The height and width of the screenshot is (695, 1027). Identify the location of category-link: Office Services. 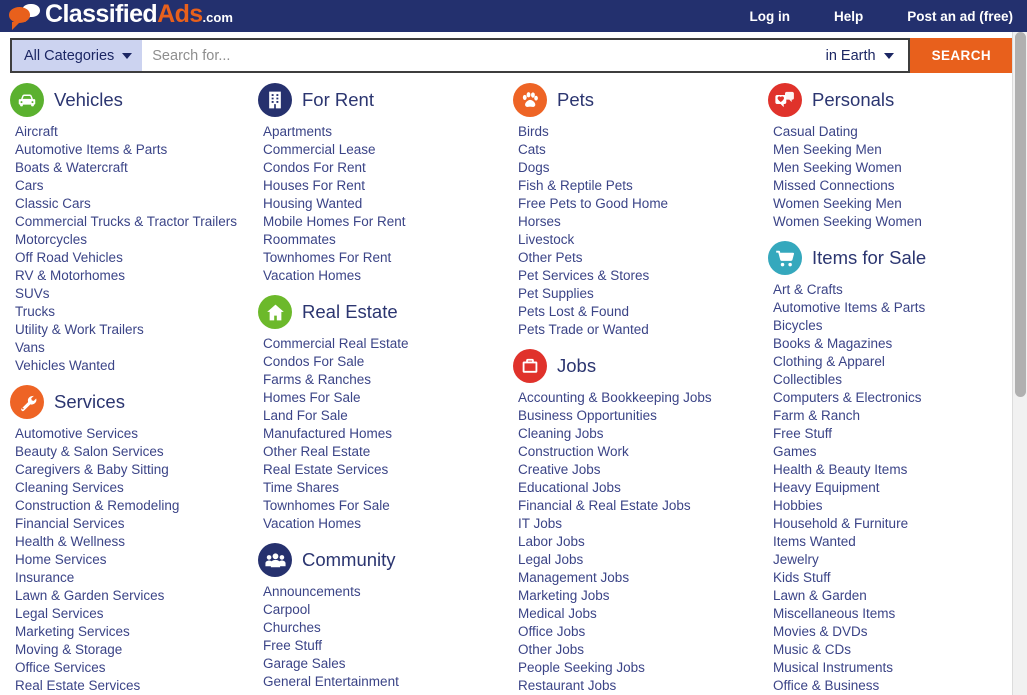
(134, 668).